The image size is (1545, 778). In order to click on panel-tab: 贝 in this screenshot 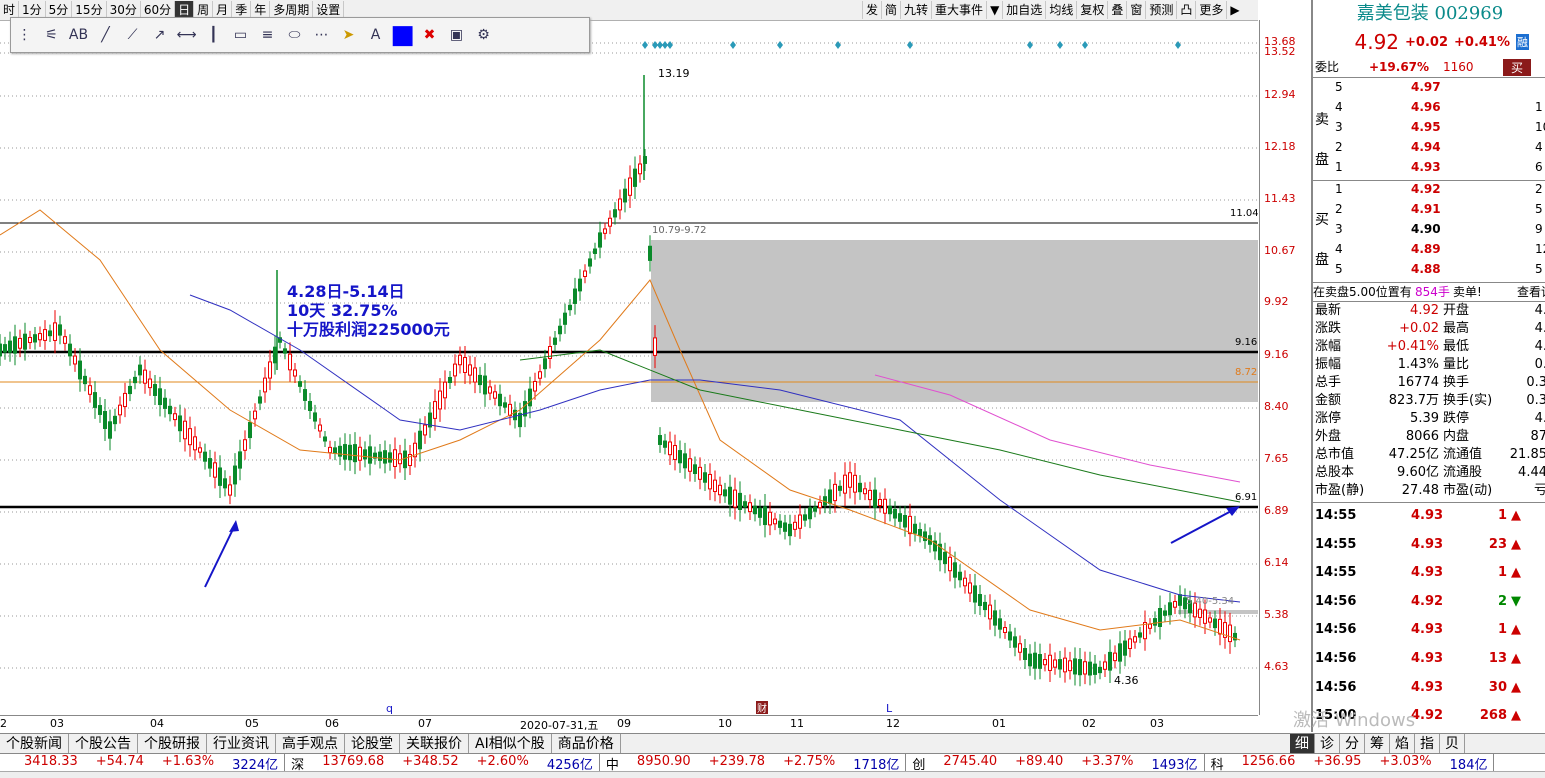, I will do `click(1452, 744)`.